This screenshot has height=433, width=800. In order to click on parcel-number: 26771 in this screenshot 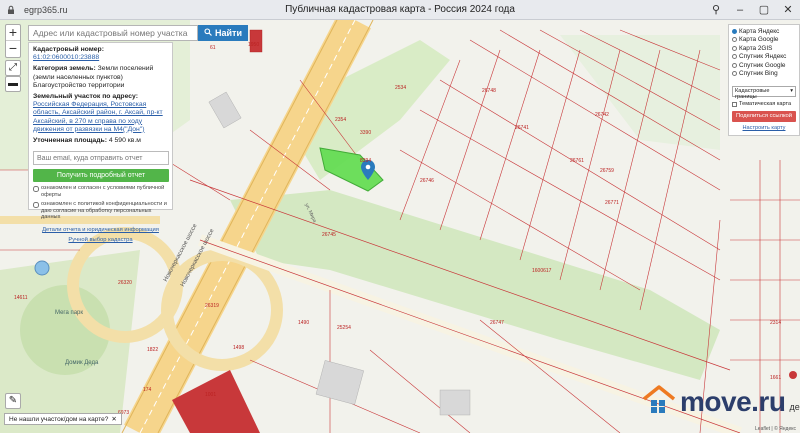, I will do `click(612, 203)`.